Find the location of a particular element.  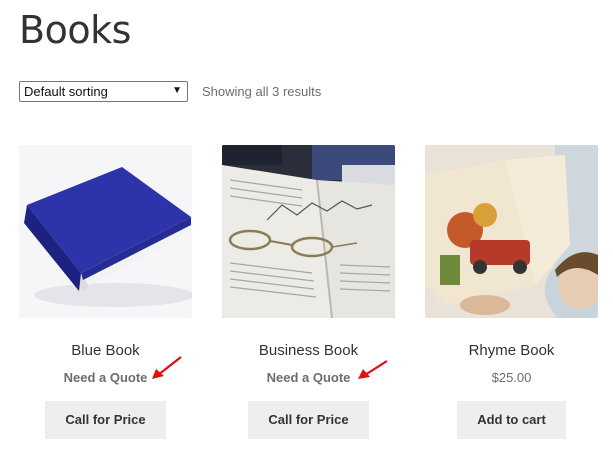

sort-select: Default sorting ▼ is located at coordinates (103, 91).